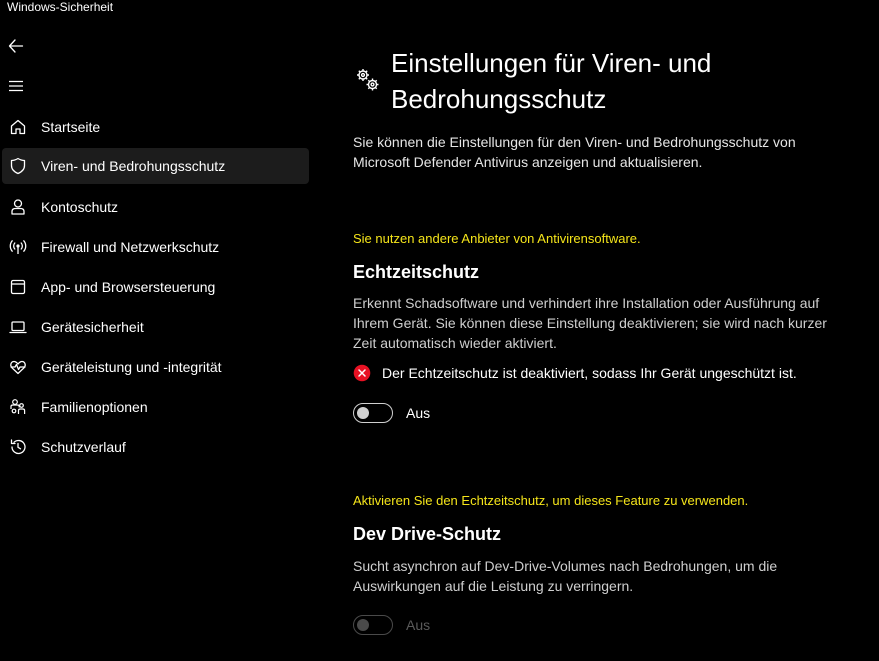 The height and width of the screenshot is (661, 879). Describe the element at coordinates (128, 287) in the screenshot. I see `sidebar-item-label: App- und Browsersteuerung` at that location.